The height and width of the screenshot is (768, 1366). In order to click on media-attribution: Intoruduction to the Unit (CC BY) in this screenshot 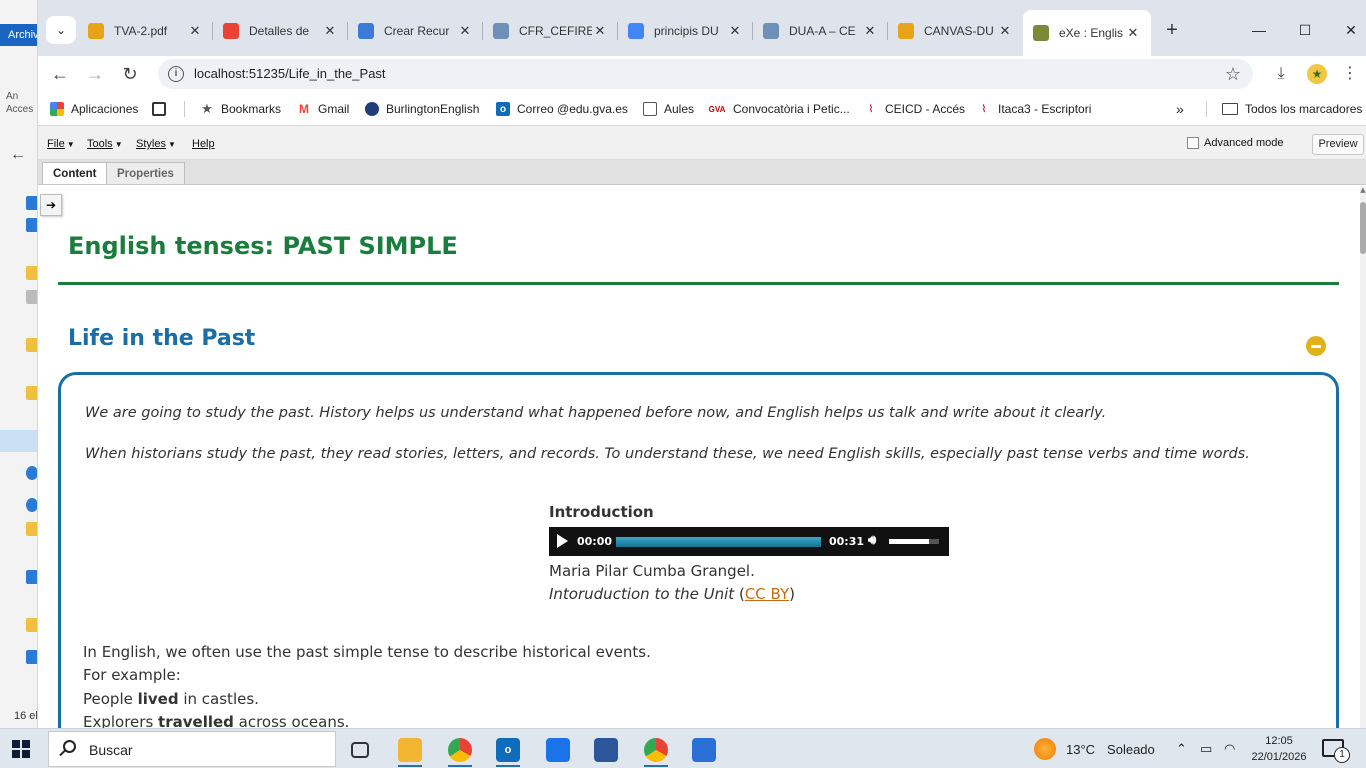, I will do `click(672, 594)`.